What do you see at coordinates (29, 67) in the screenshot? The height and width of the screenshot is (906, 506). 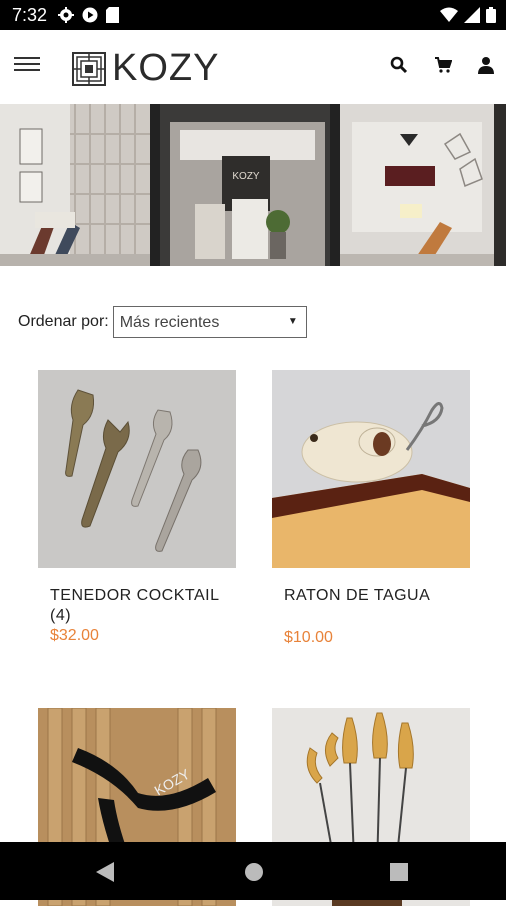 I see `menu-icon` at bounding box center [29, 67].